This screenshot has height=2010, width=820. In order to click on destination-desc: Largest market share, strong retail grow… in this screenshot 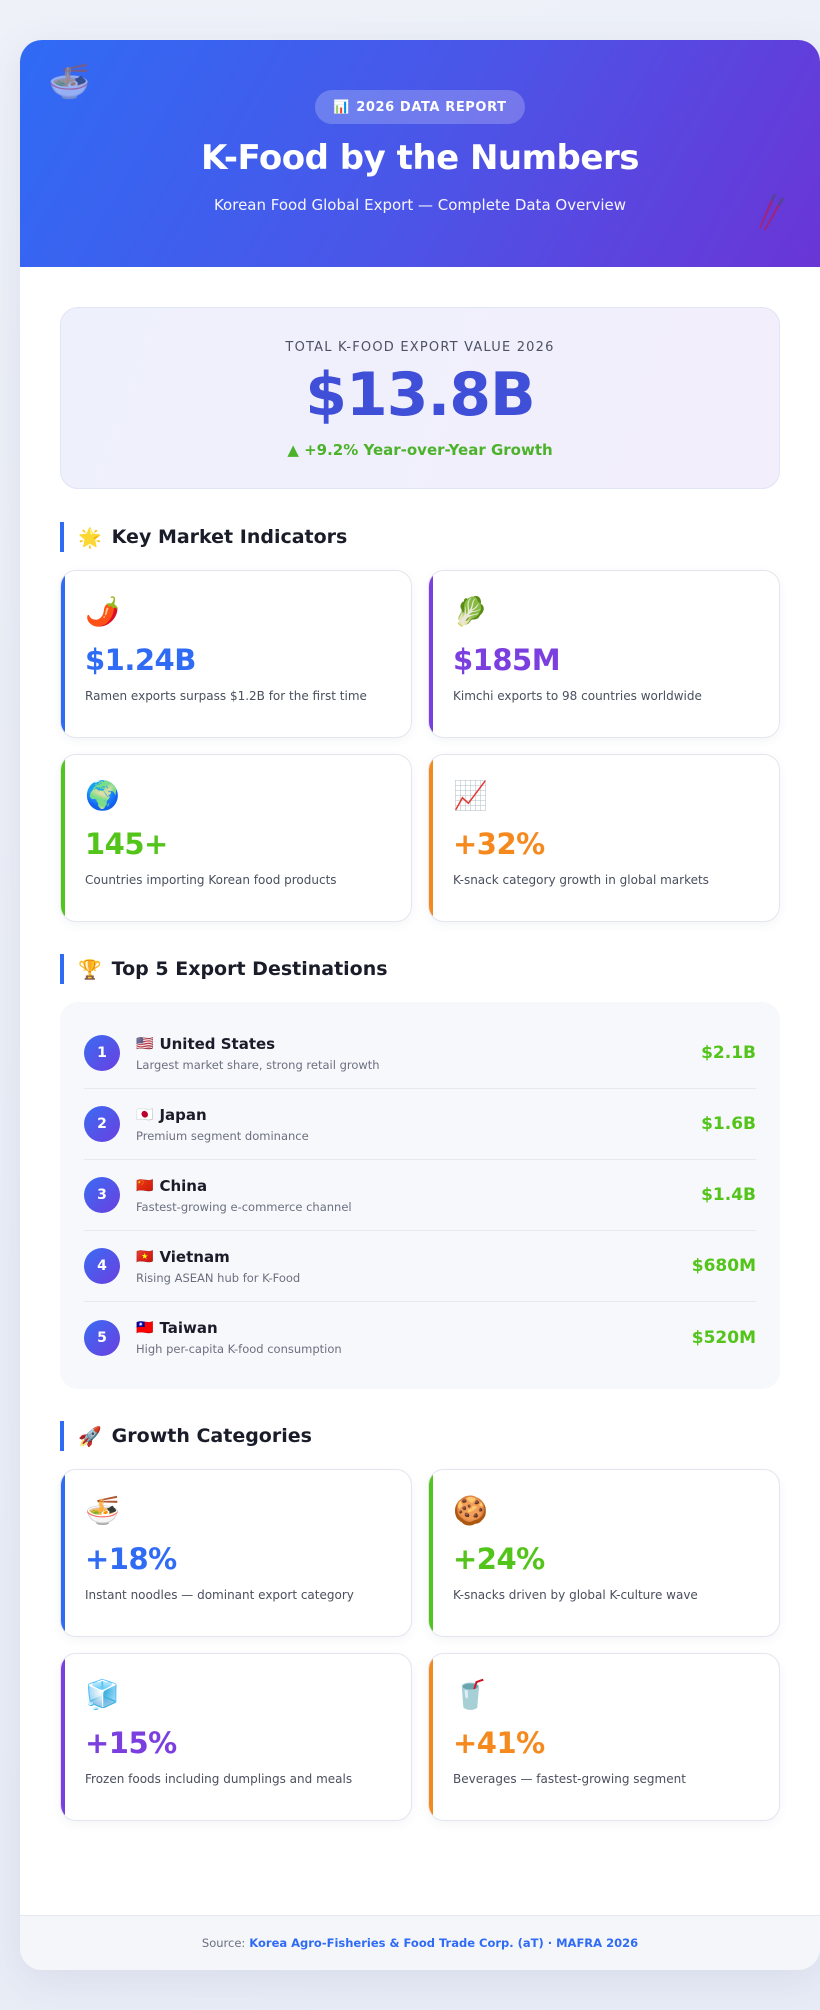, I will do `click(258, 1064)`.